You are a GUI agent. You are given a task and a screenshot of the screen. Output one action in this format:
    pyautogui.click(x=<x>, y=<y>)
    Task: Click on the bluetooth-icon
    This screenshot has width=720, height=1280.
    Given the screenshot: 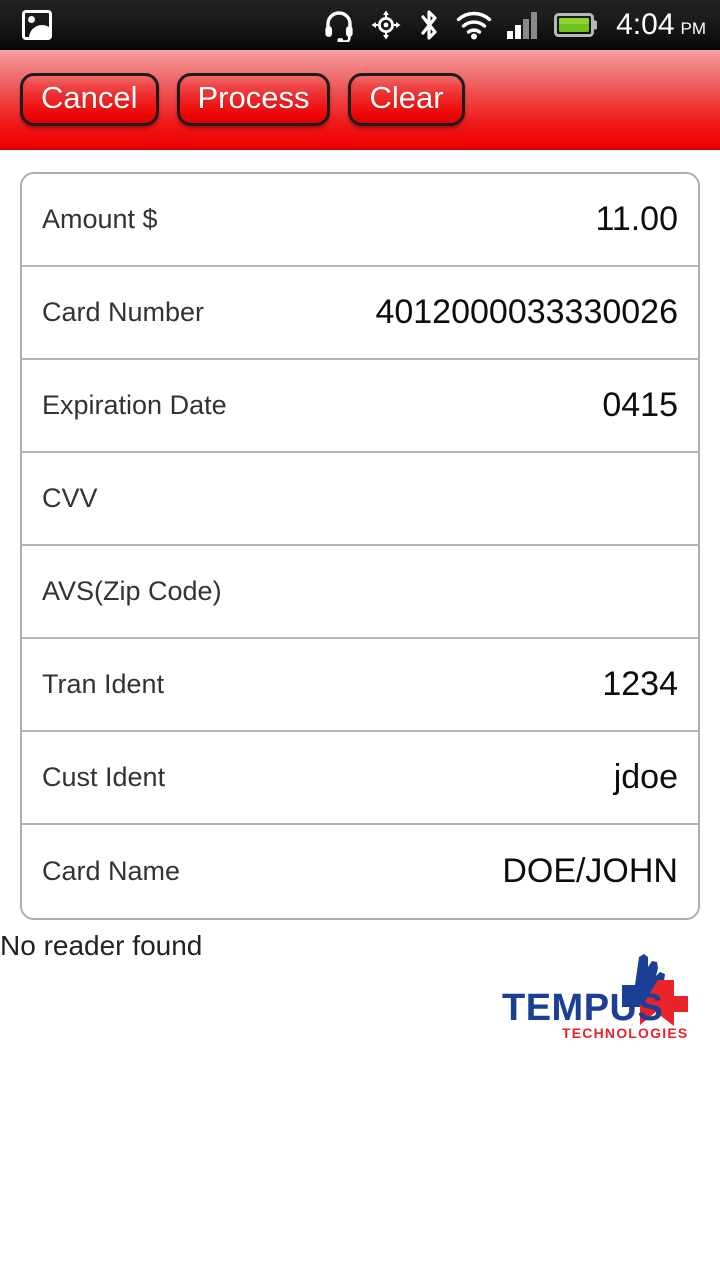 What is the action you would take?
    pyautogui.click(x=429, y=25)
    